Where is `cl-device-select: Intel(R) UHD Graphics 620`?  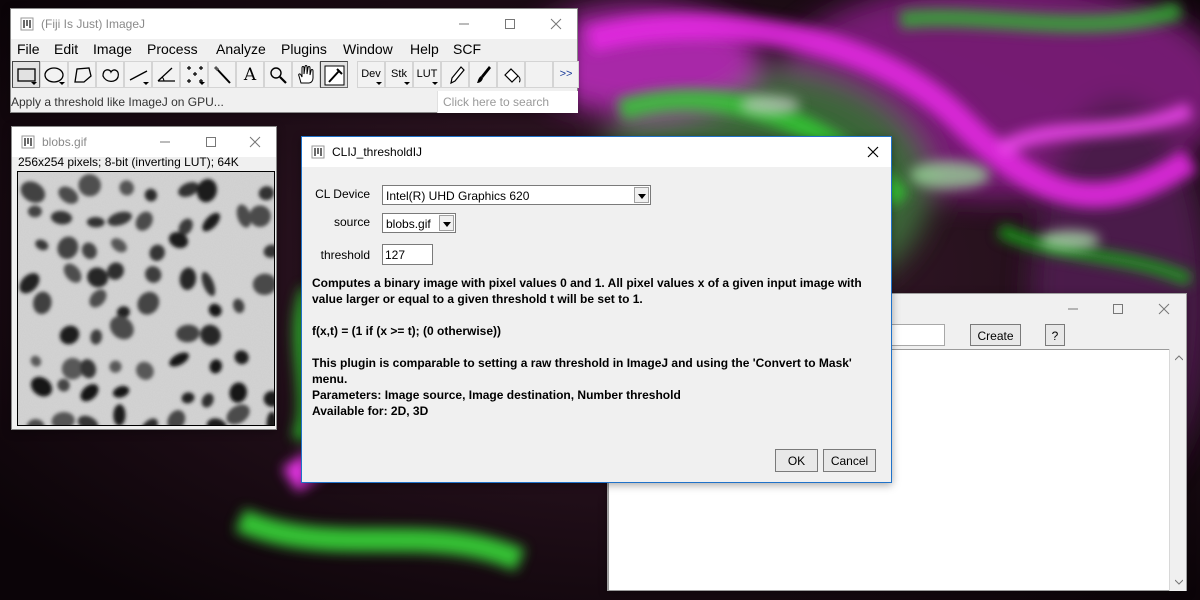 cl-device-select: Intel(R) UHD Graphics 620 is located at coordinates (516, 195).